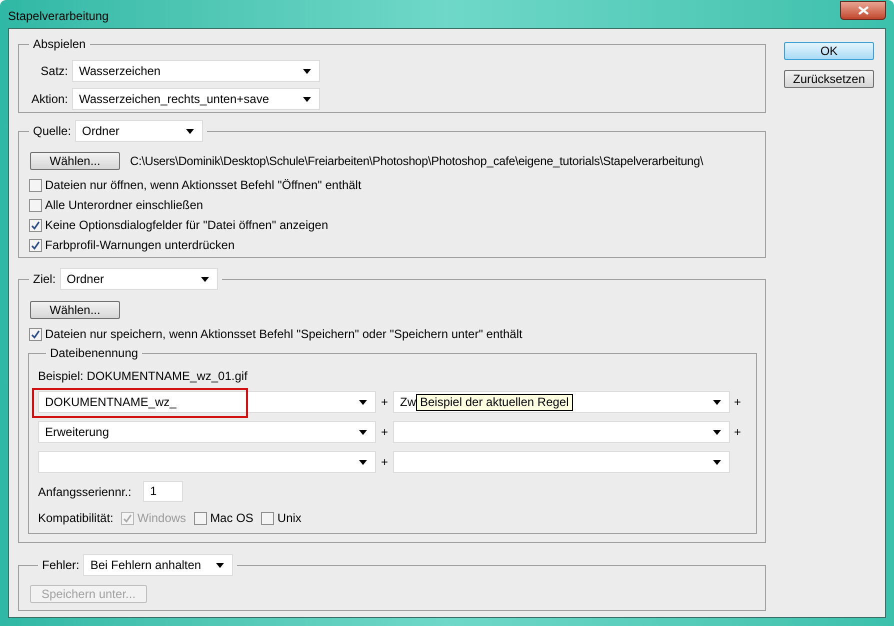 Image resolution: width=894 pixels, height=626 pixels. Describe the element at coordinates (494, 402) in the screenshot. I see `tooltip: Beispiel der aktuellen Regel` at that location.